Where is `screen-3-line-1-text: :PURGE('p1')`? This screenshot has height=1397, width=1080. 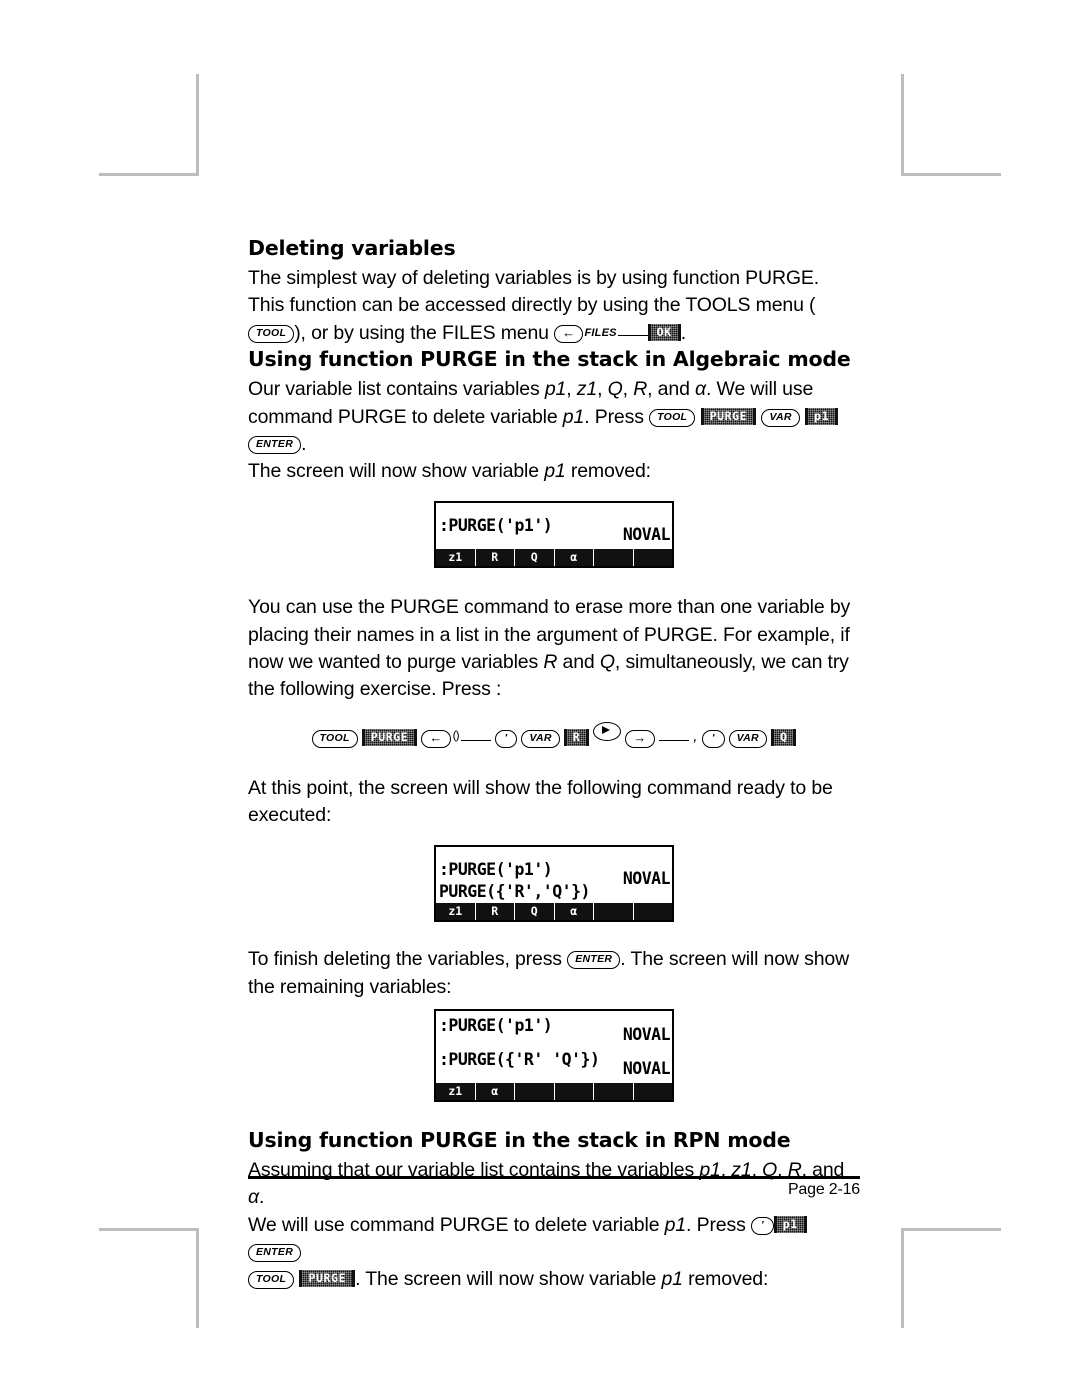
screen-3-line-1-text: :PURGE('p1') is located at coordinates (496, 1025).